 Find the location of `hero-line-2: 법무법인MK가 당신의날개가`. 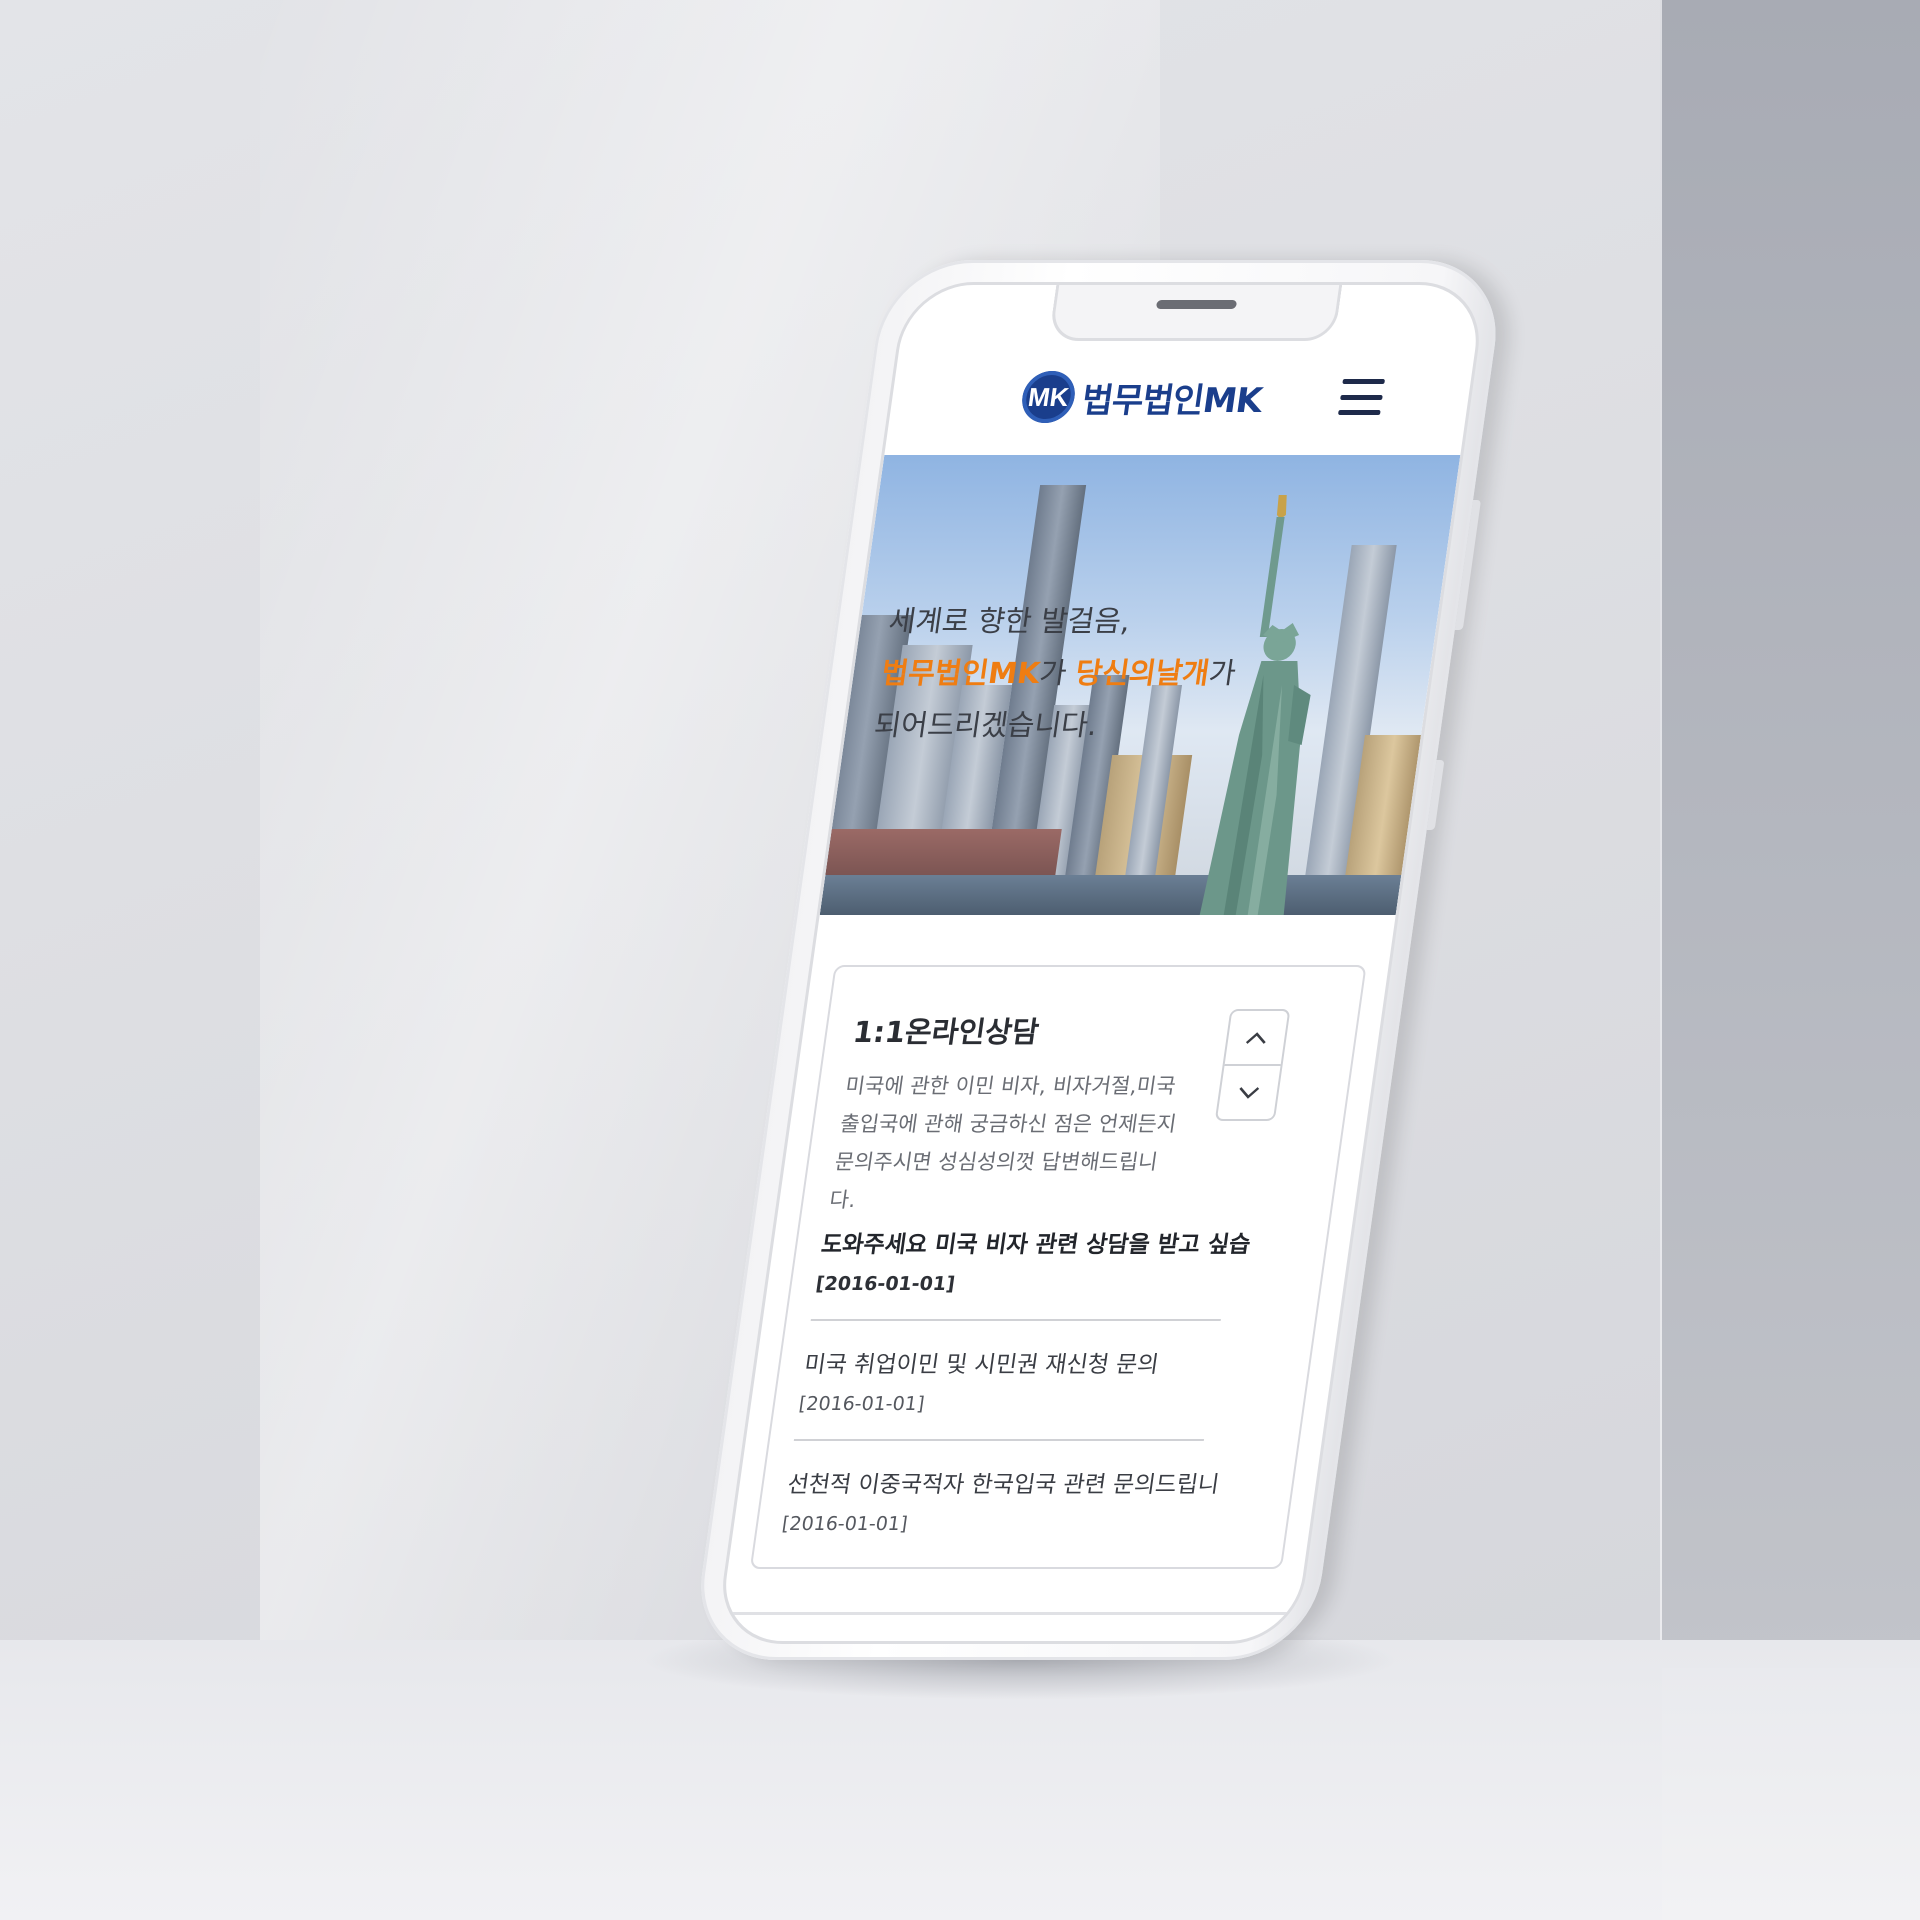

hero-line-2: 법무법인MK가 당신의날개가 is located at coordinates (1091, 673).